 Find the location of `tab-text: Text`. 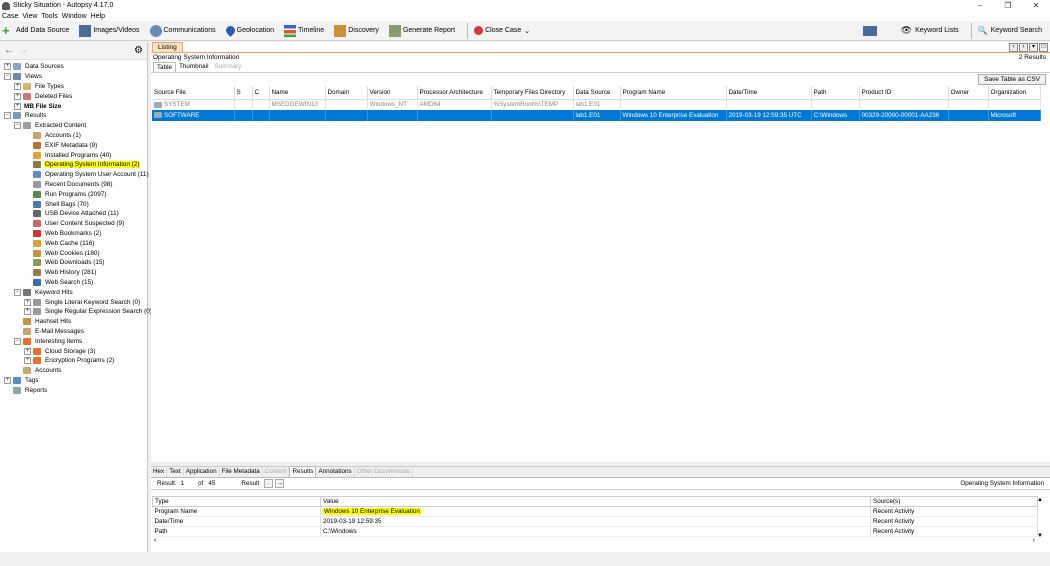

tab-text: Text is located at coordinates (175, 472).